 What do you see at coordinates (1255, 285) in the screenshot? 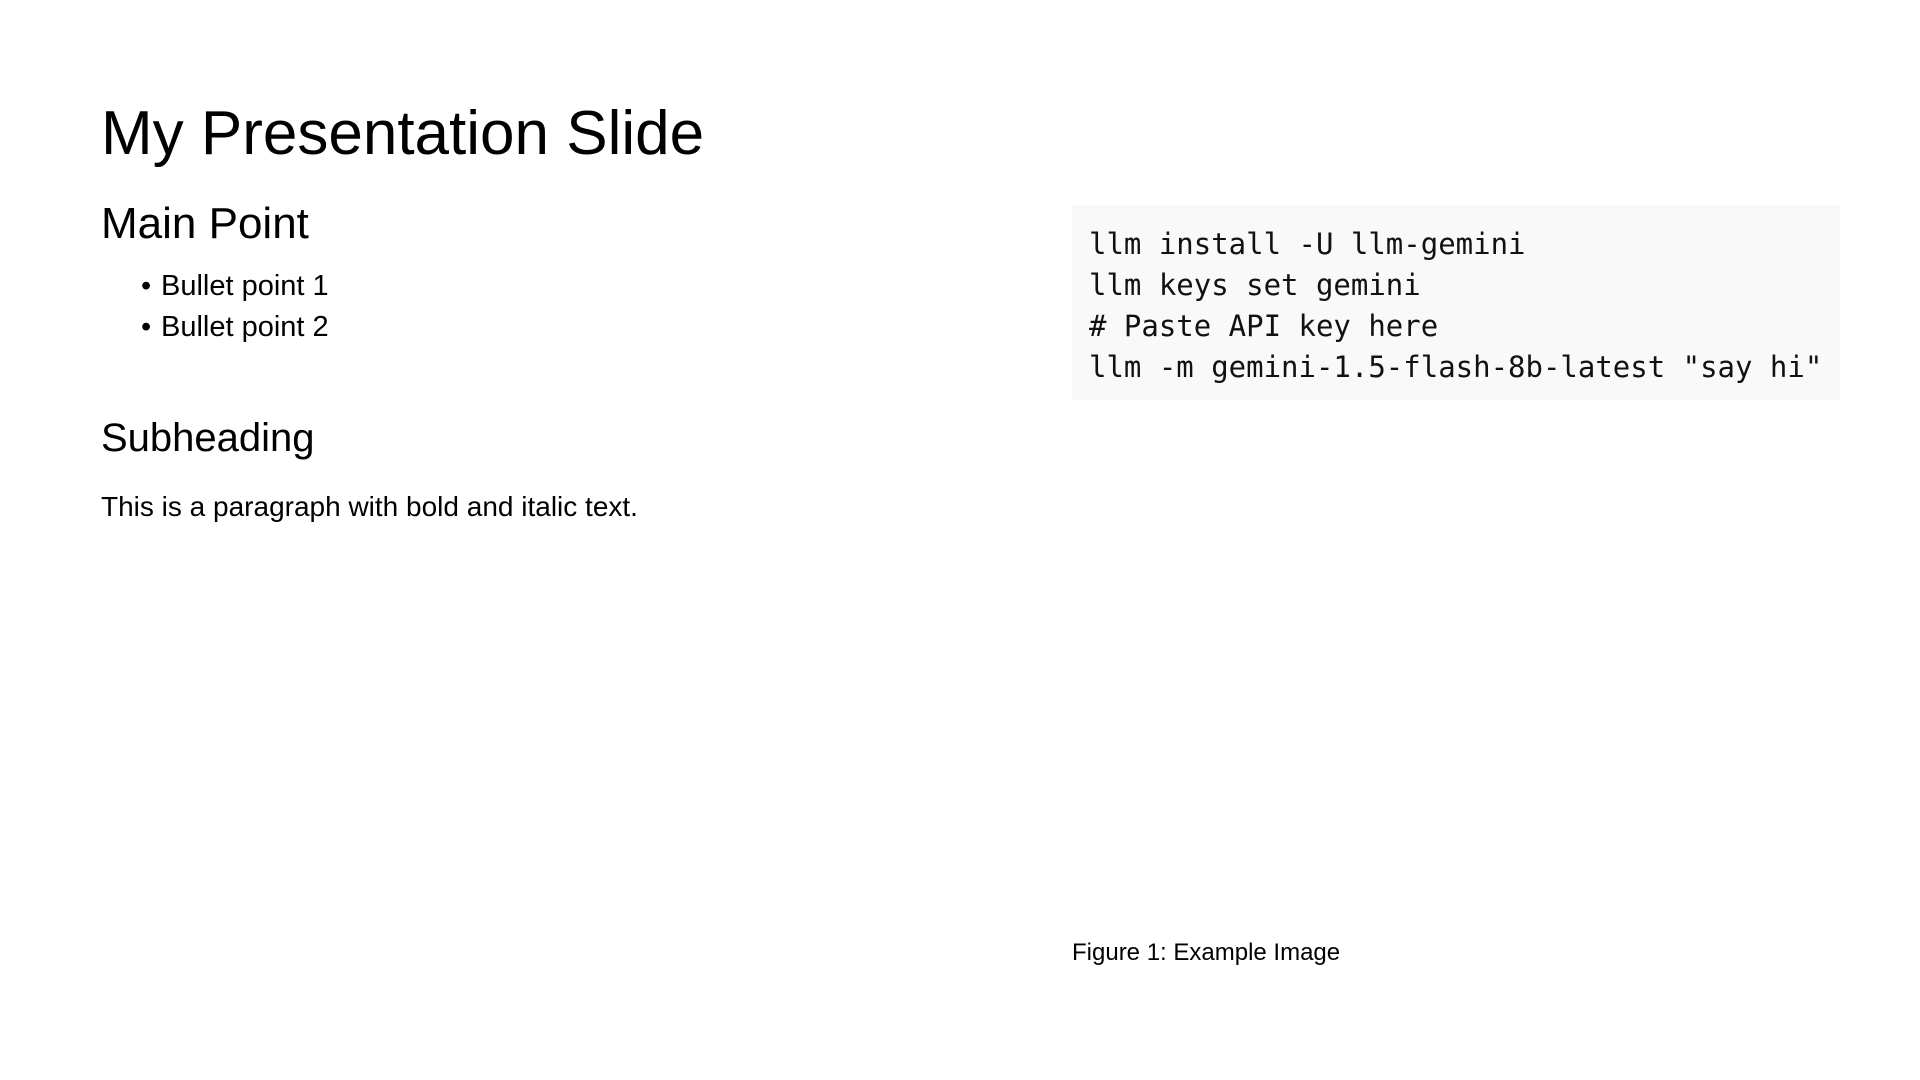
I see `code-line: llm keys set gemini` at bounding box center [1255, 285].